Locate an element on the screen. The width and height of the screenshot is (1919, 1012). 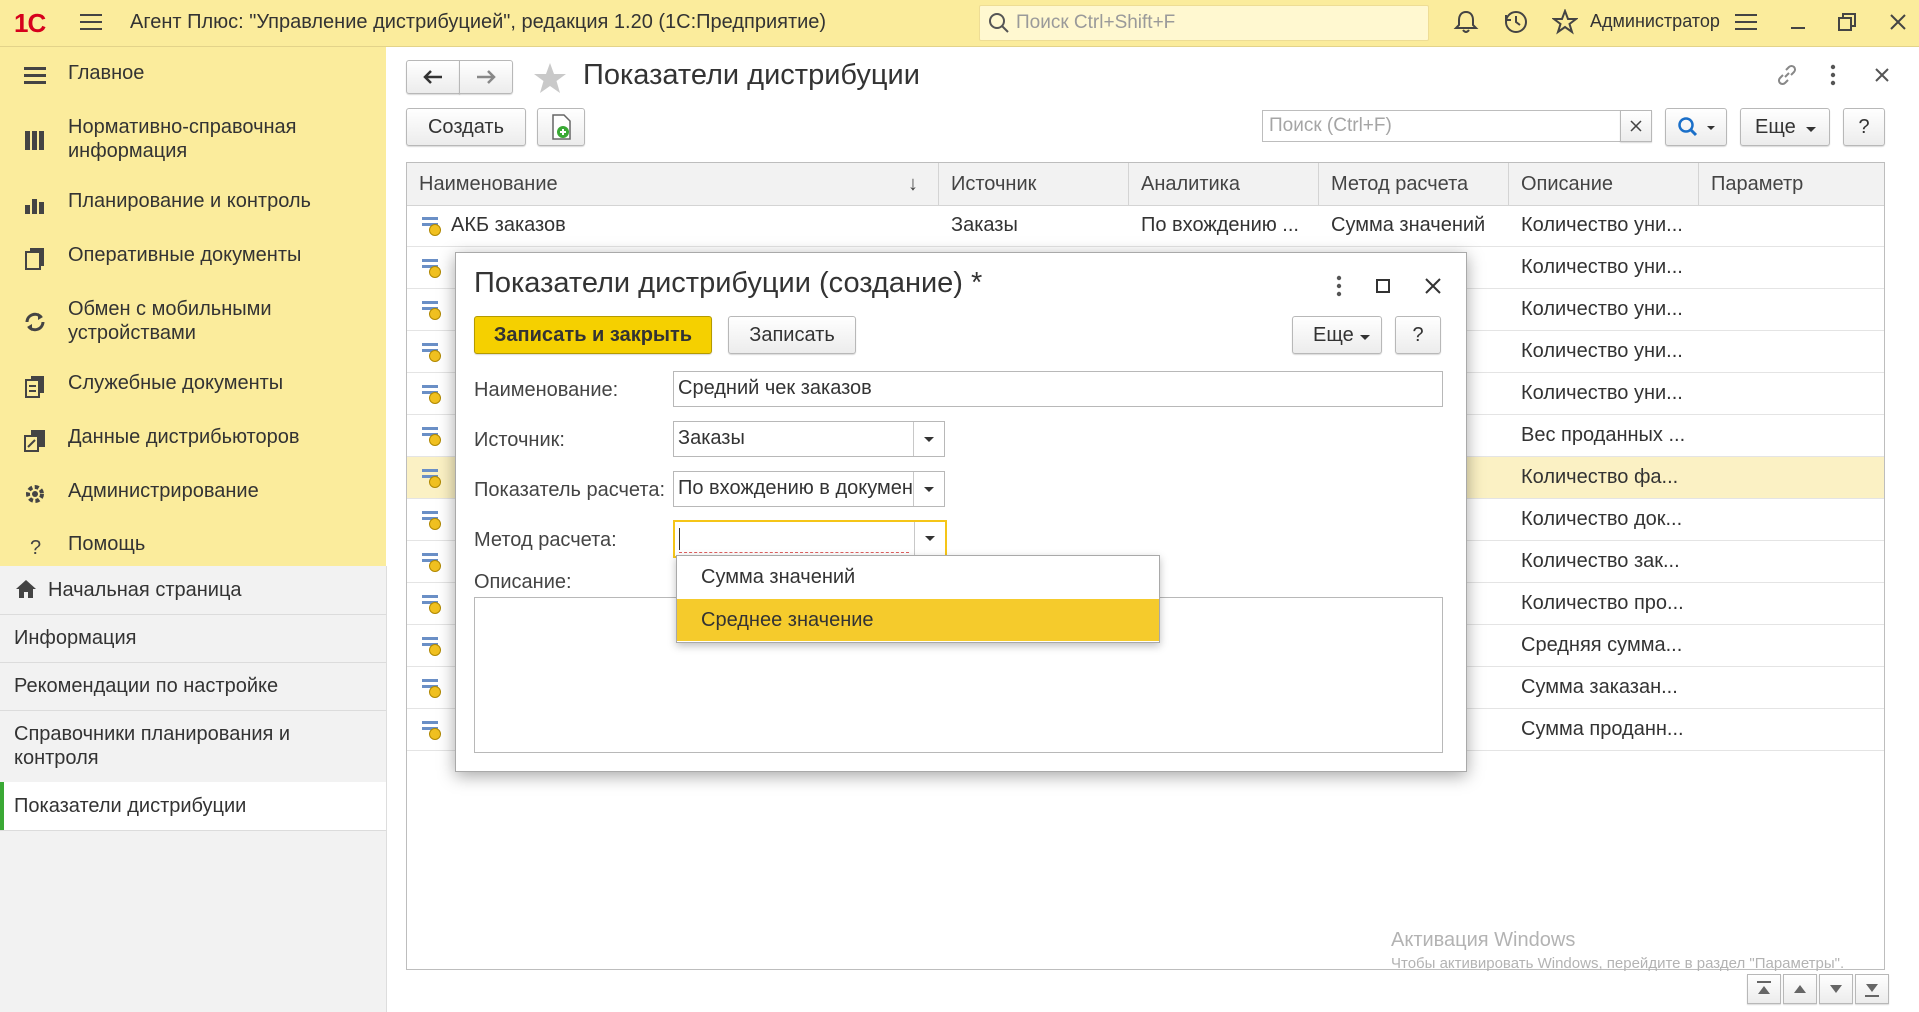
section-help: ? Помощь is located at coordinates (193, 547).